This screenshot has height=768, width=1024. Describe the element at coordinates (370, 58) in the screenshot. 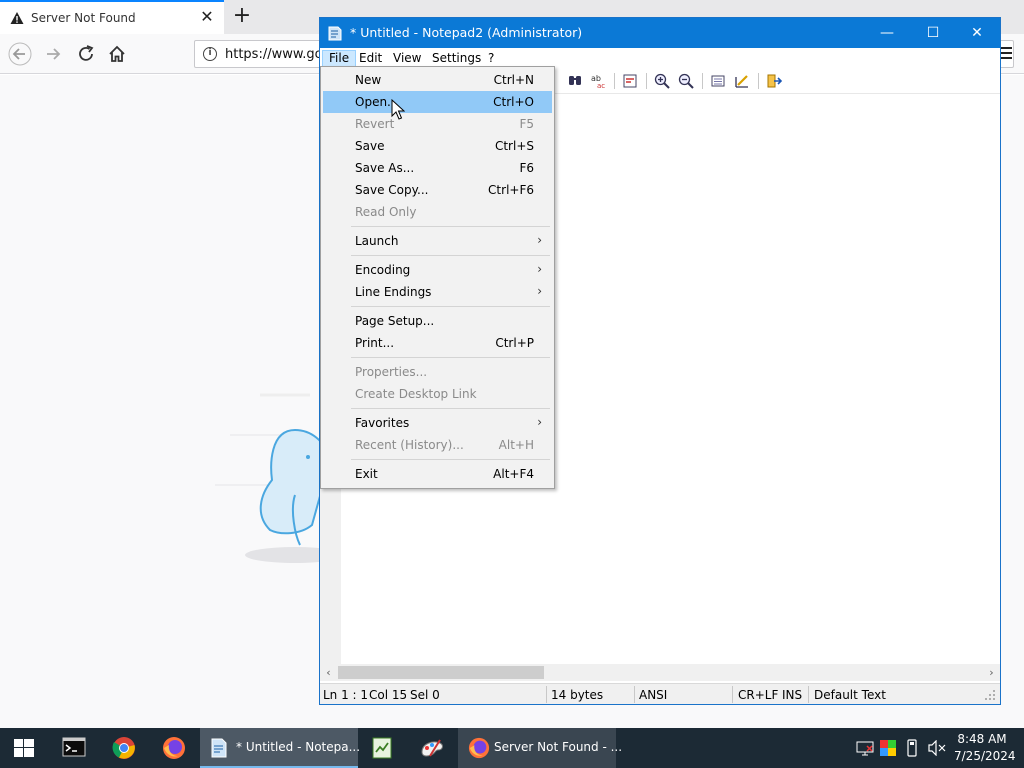

I see `menu-edit: Edit` at that location.